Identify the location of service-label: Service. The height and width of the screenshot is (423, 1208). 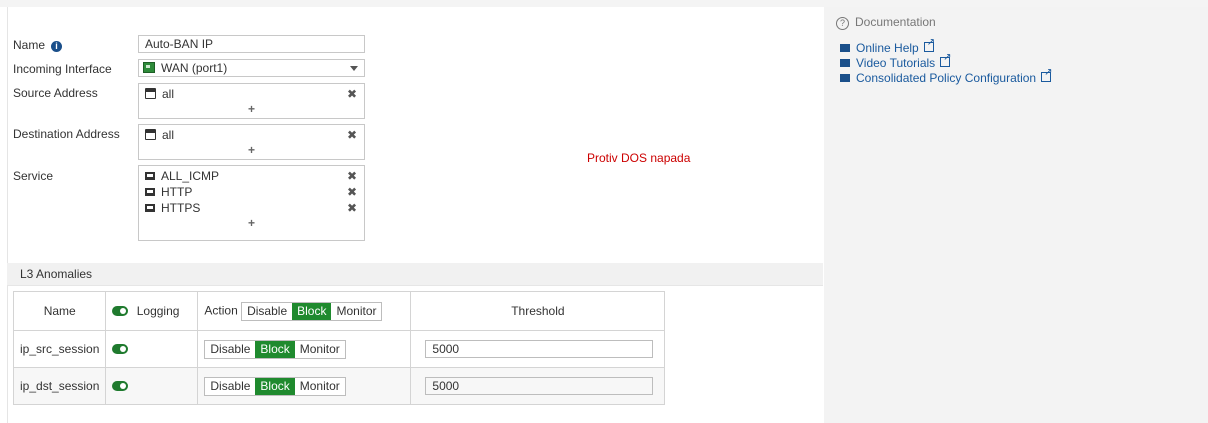
(33, 176).